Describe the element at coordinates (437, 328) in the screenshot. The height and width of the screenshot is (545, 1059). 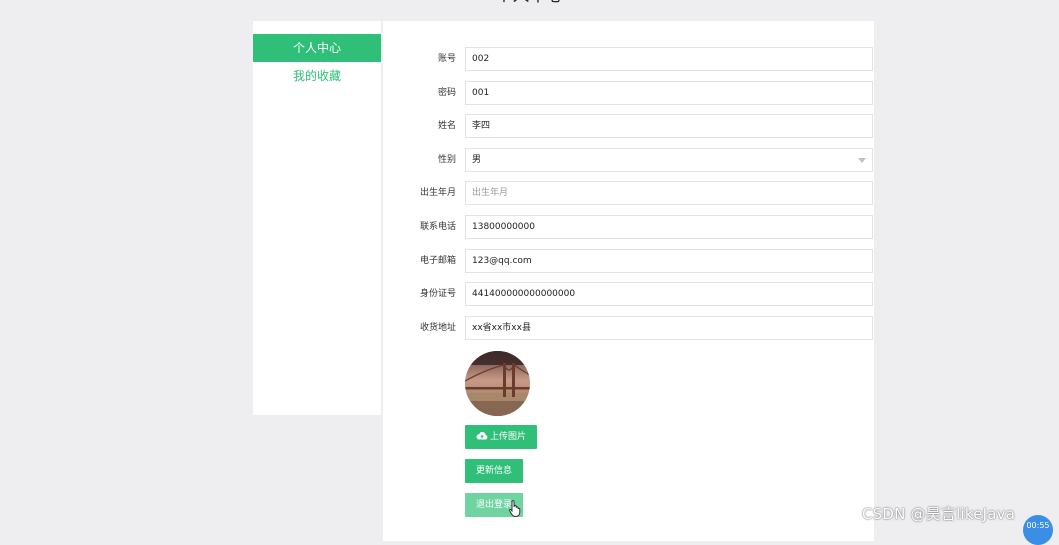
I see `address-label: 收货地址` at that location.